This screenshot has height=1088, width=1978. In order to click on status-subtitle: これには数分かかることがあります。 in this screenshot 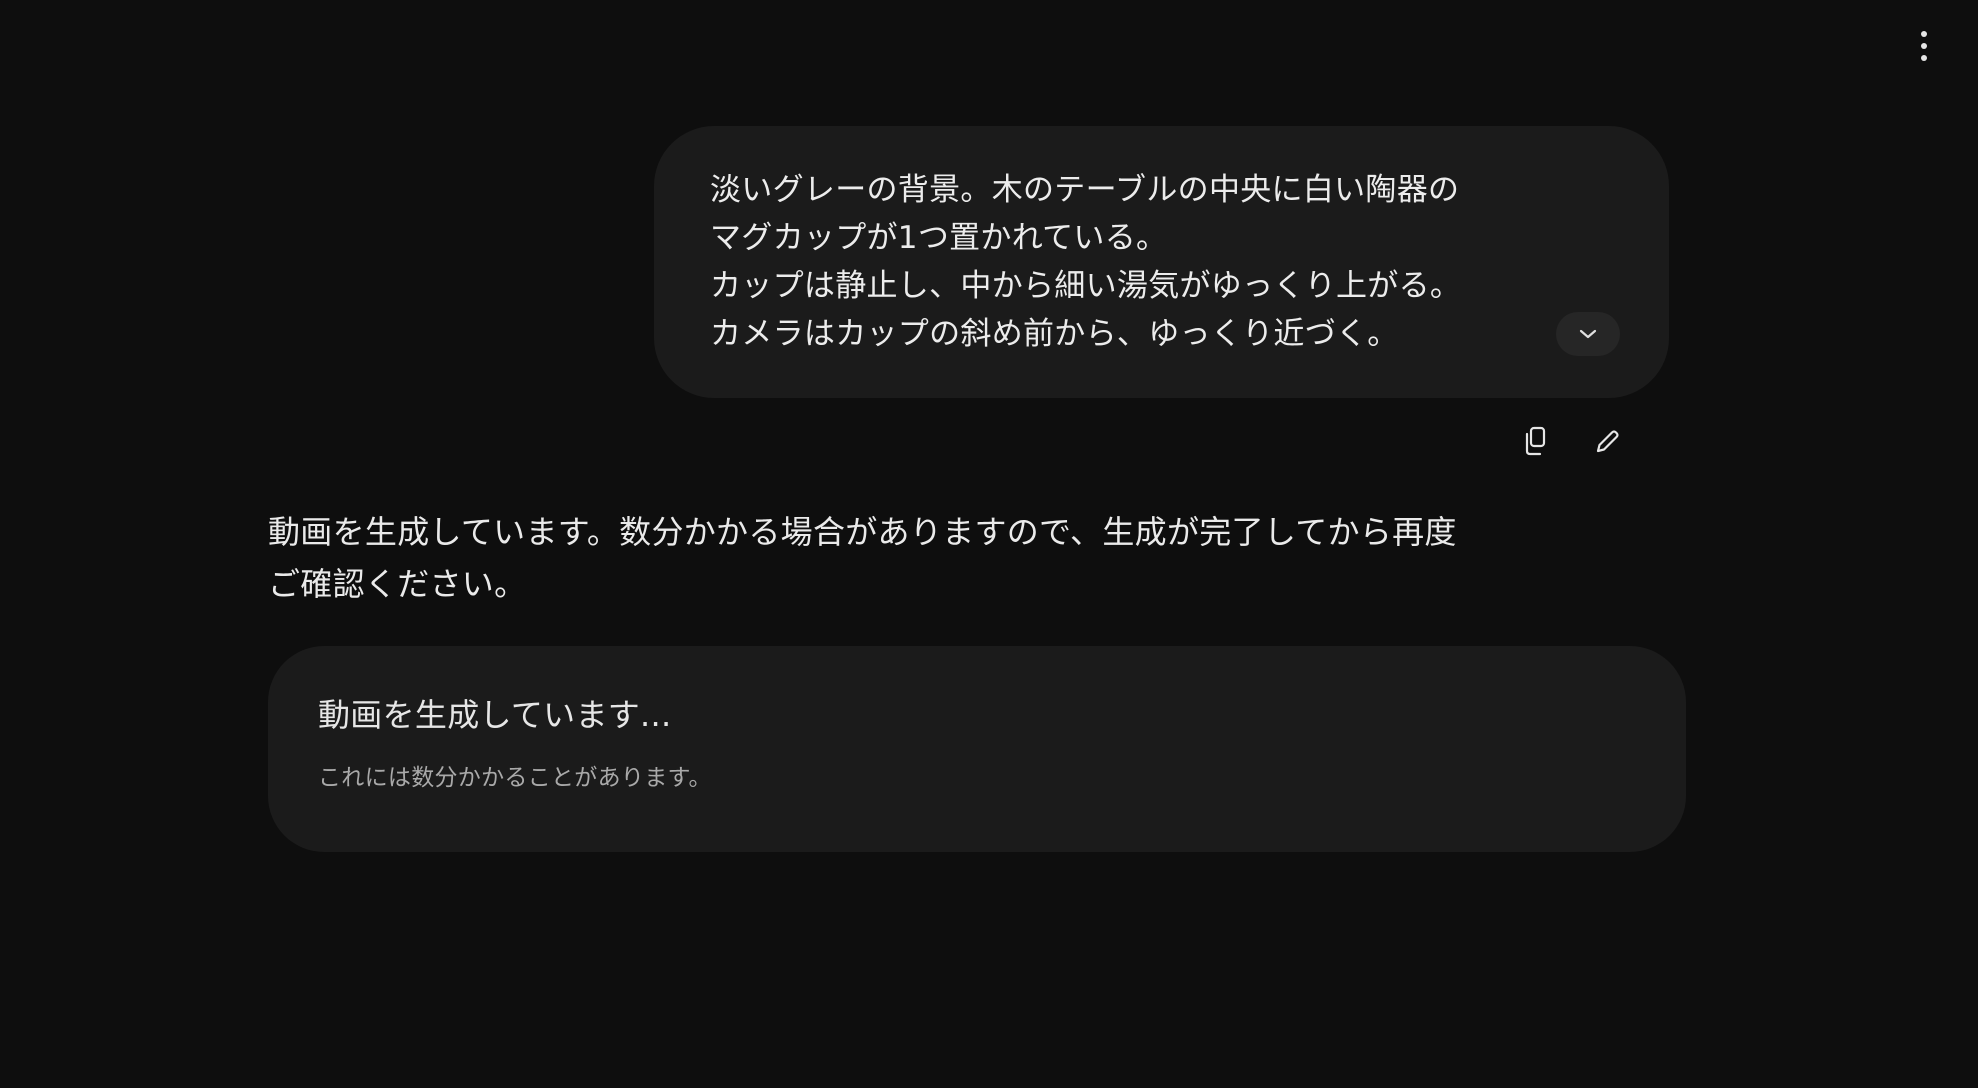, I will do `click(515, 778)`.